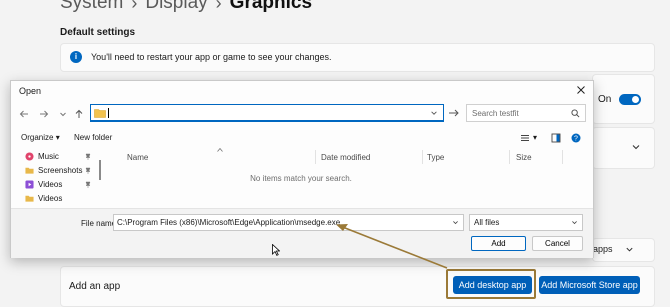 The width and height of the screenshot is (670, 307). Describe the element at coordinates (589, 285) in the screenshot. I see `add-store-app-button: Add Microsoft Store app` at that location.